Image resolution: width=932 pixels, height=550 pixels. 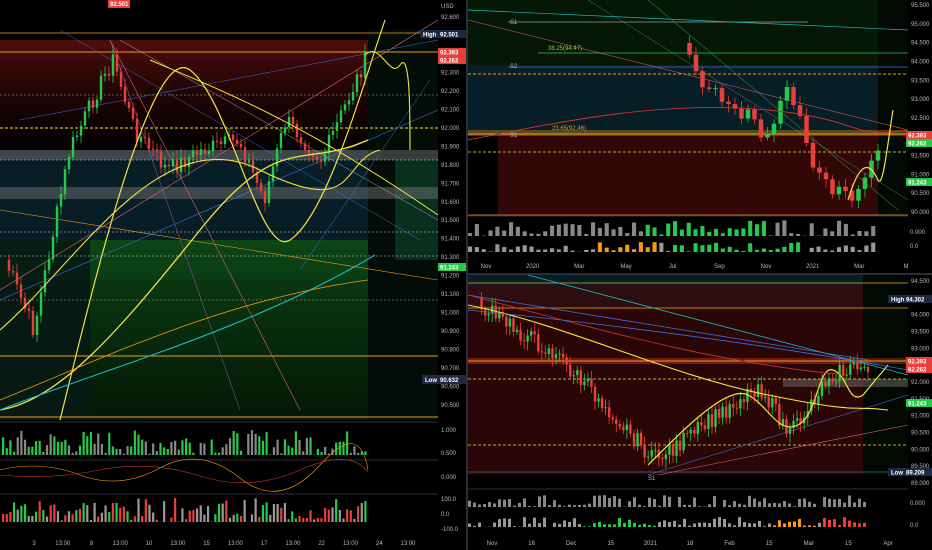 I want to click on momentum-histogram, so click(x=184, y=510).